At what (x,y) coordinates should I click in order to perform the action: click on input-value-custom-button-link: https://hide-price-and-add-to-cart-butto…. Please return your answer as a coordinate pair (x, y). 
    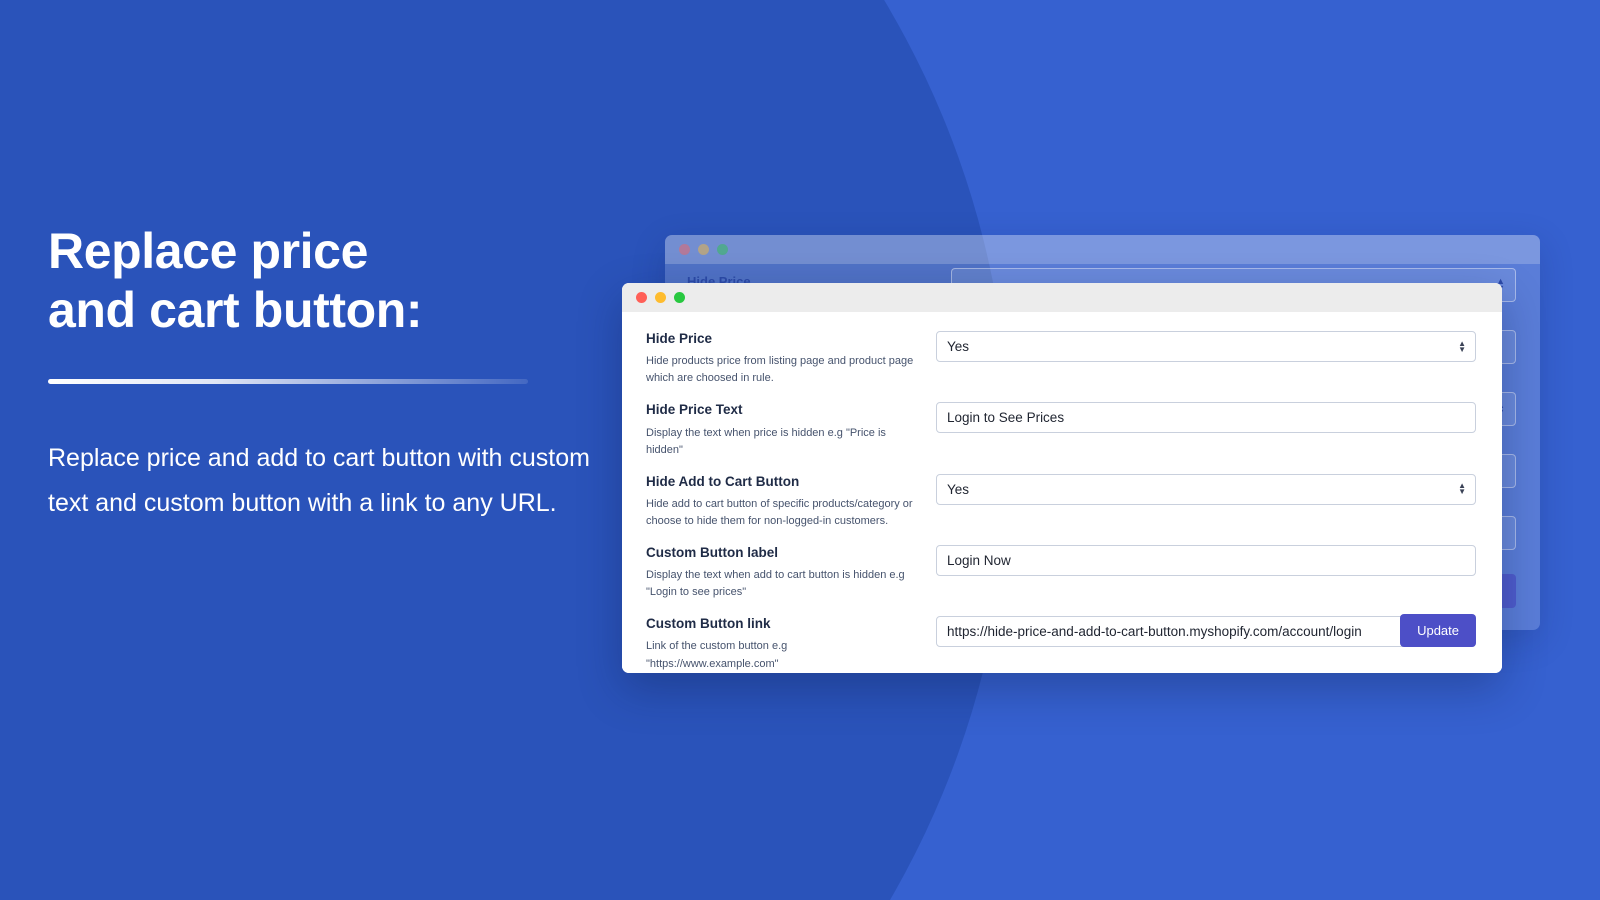
    Looking at the image, I should click on (1154, 632).